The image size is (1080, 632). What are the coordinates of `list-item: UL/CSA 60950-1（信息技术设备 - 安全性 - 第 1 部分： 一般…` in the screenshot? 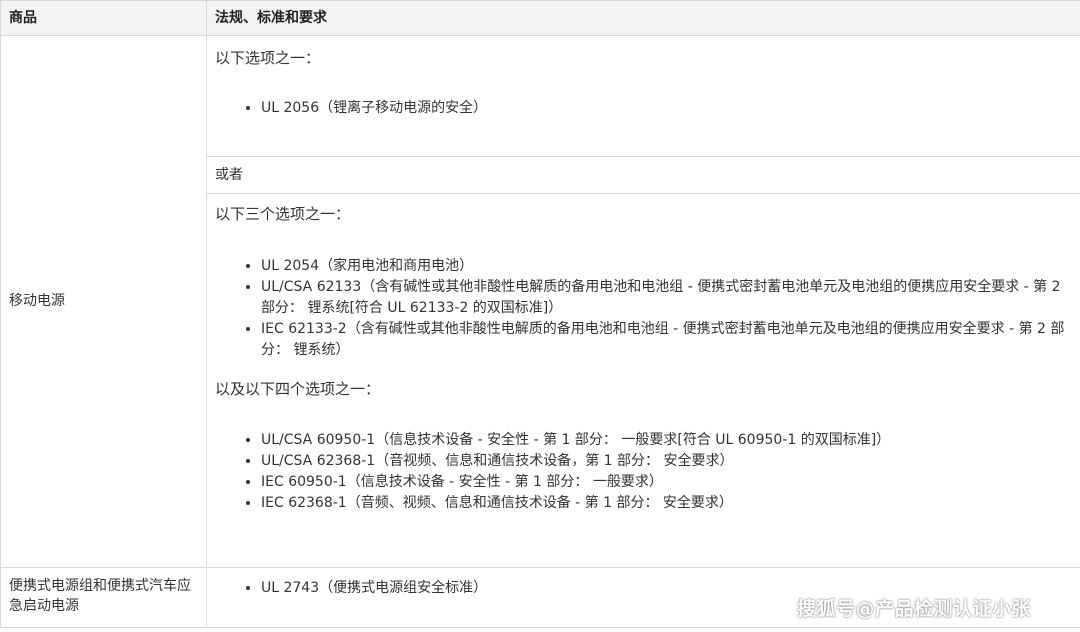 It's located at (666, 440).